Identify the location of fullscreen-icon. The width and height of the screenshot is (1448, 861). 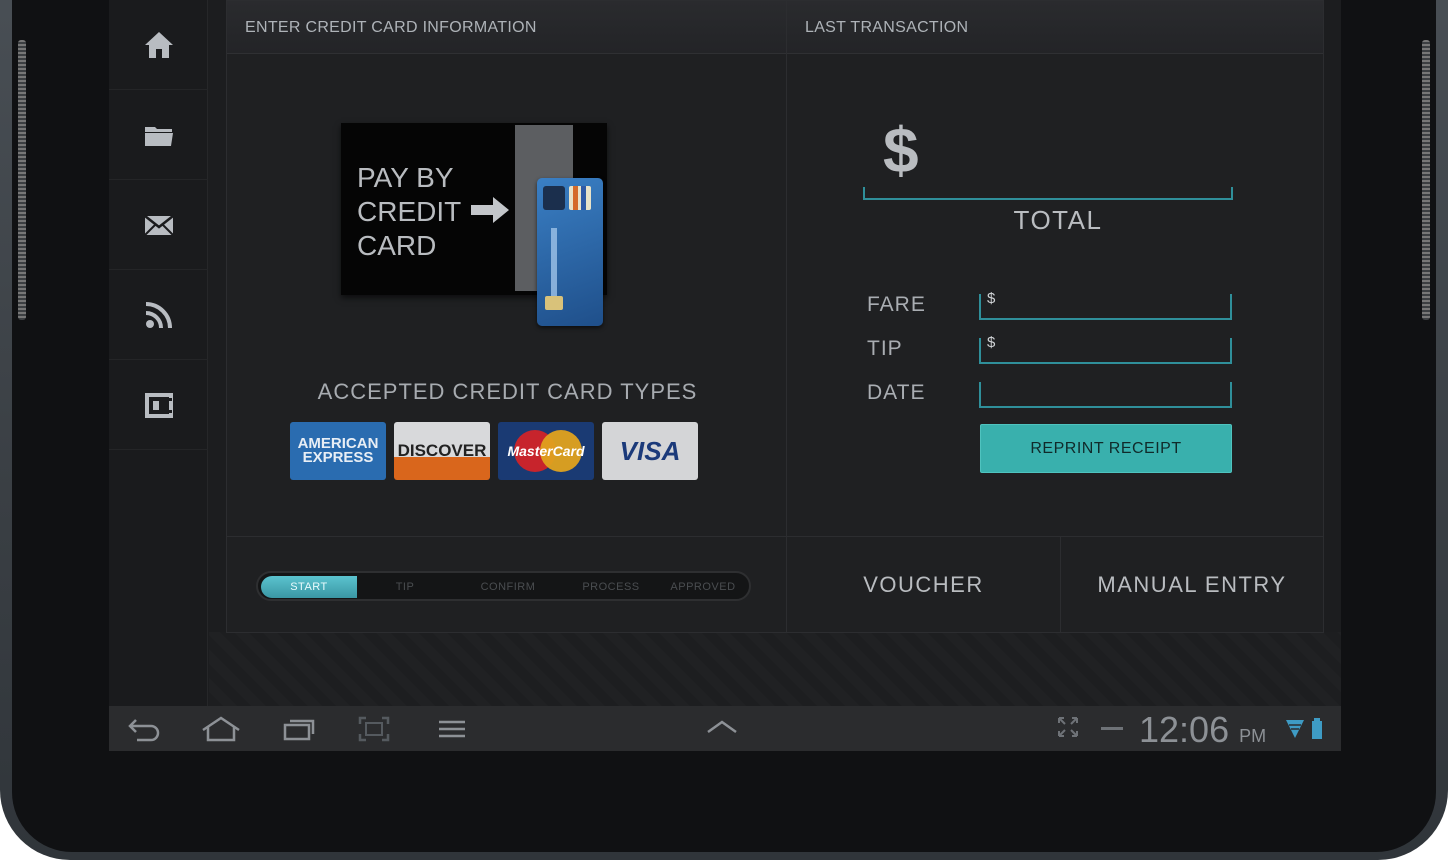
(1068, 727).